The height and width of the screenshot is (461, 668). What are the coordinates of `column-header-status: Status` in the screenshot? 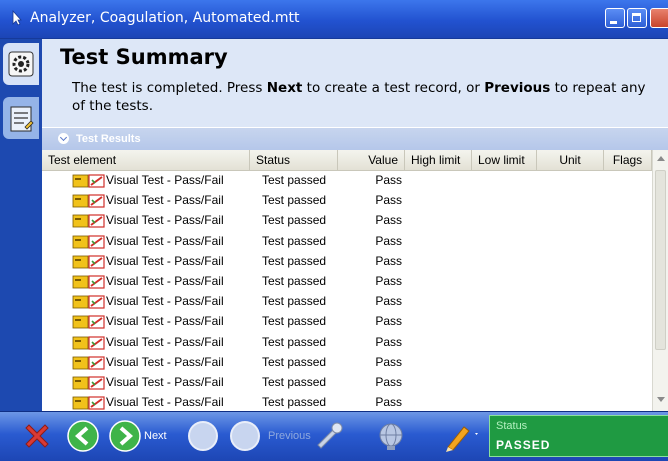 It's located at (294, 160).